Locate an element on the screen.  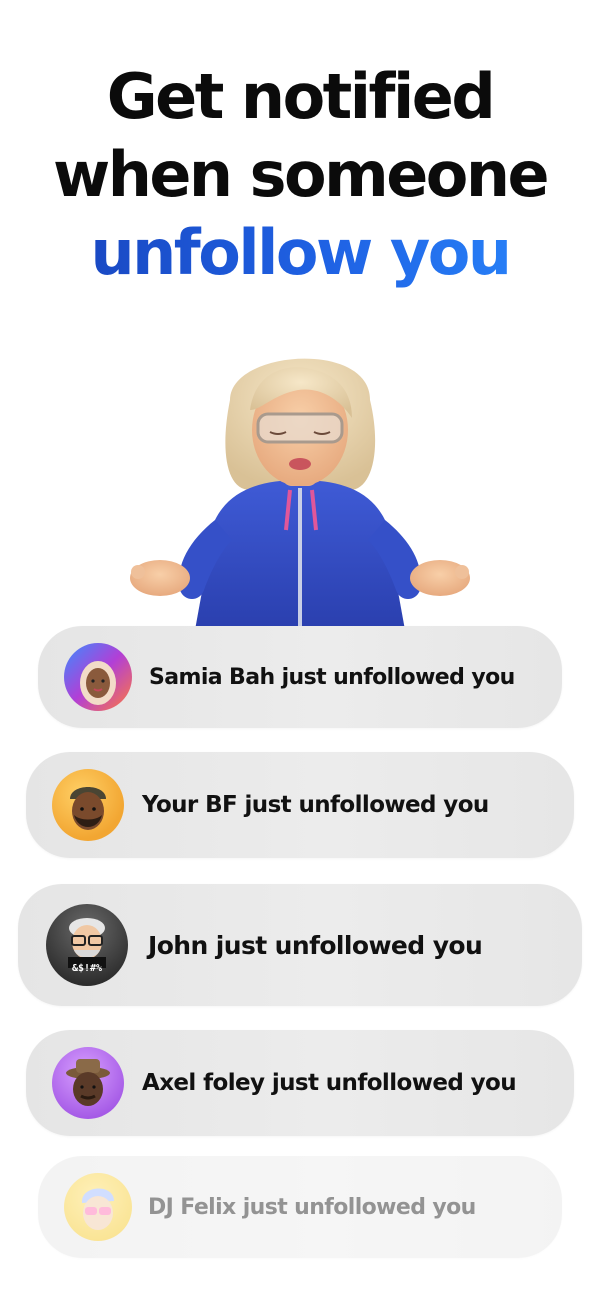
notification-text: Axel foley just unfollowed you is located at coordinates (329, 1083).